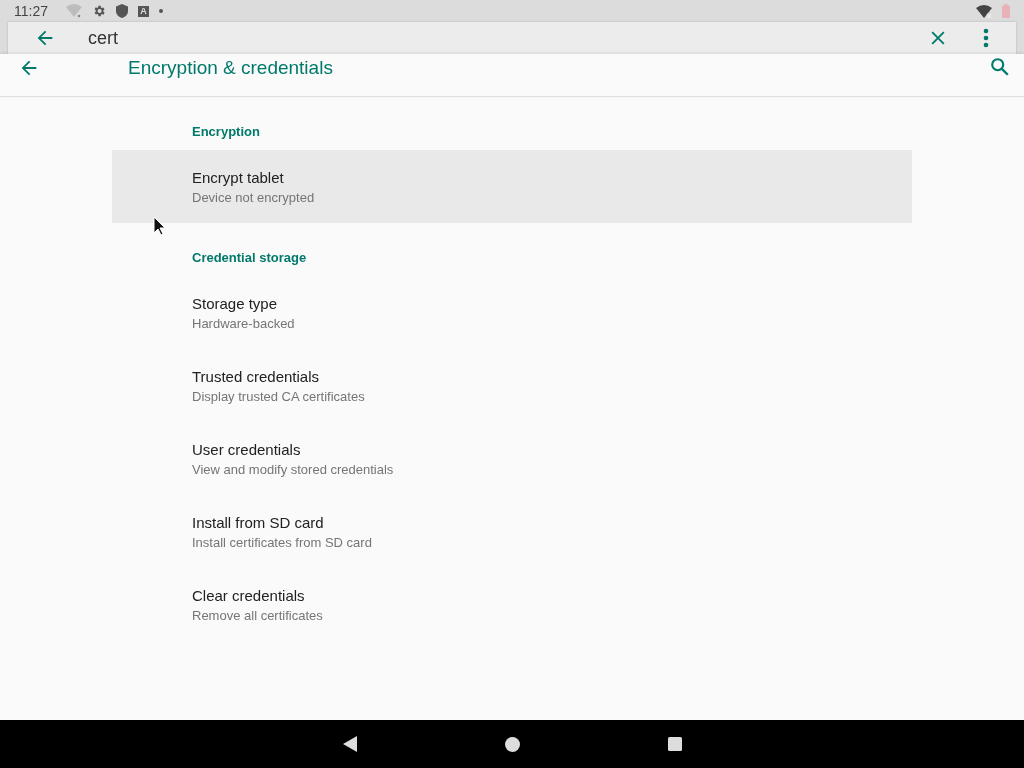 The image size is (1024, 768). Describe the element at coordinates (249, 257) in the screenshot. I see `section-header: Credential storage` at that location.